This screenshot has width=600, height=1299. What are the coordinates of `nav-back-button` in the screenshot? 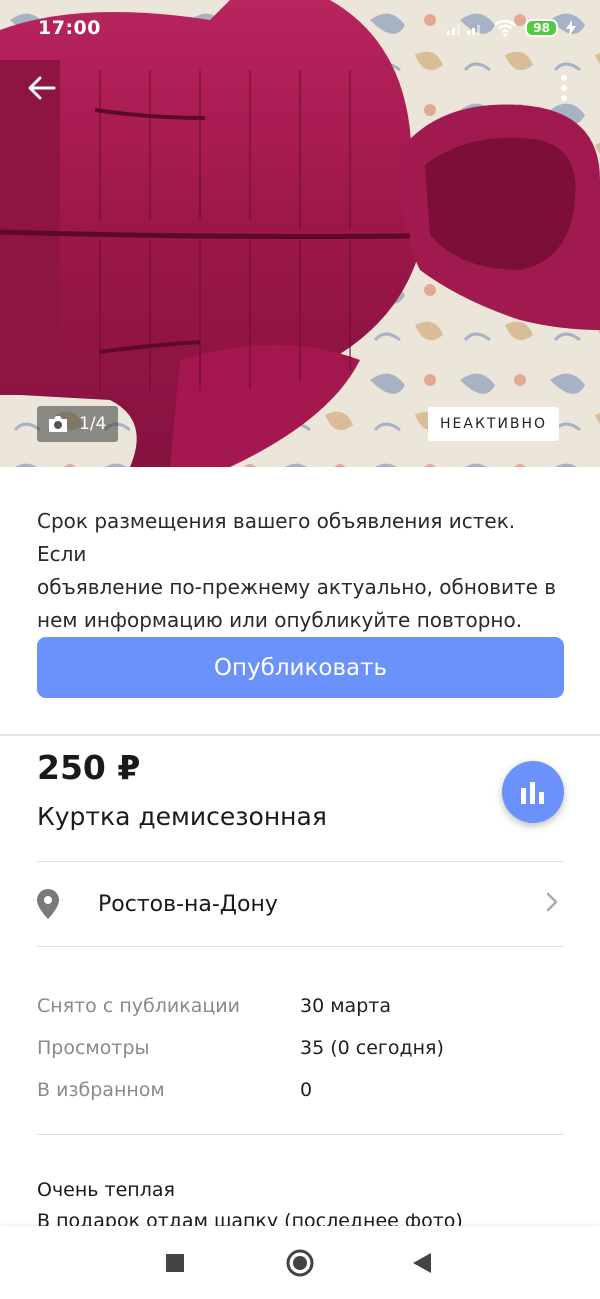 It's located at (422, 1262).